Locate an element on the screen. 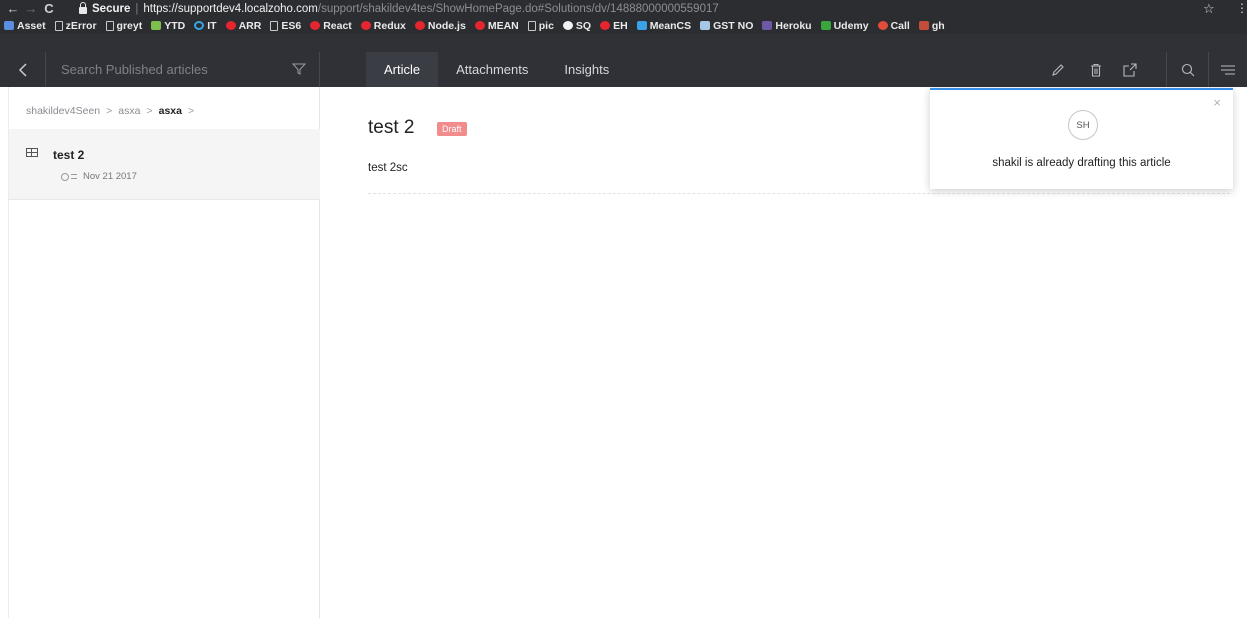 The image size is (1247, 618). external-link-icon is located at coordinates (1130, 69).